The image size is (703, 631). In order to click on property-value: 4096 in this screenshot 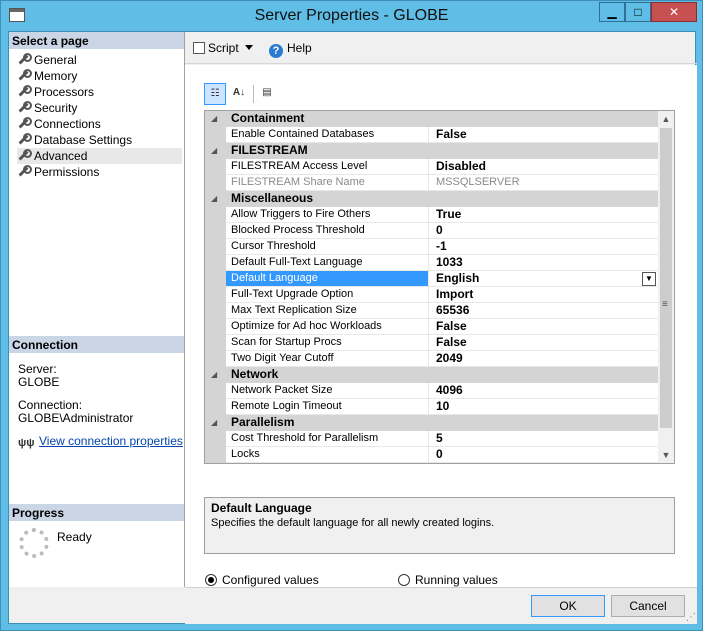, I will do `click(543, 391)`.